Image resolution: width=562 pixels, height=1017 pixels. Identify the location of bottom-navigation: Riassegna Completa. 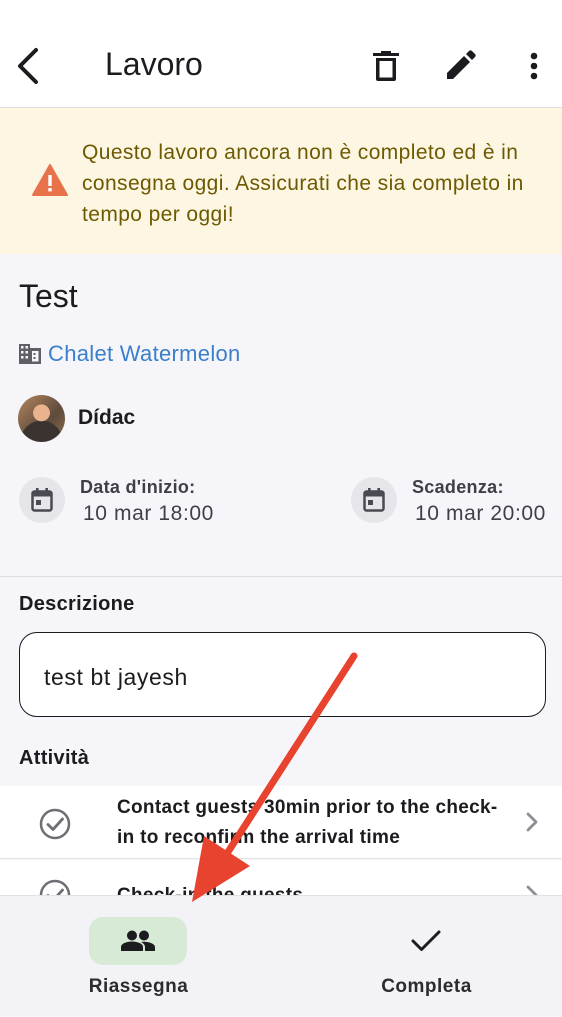
(281, 955).